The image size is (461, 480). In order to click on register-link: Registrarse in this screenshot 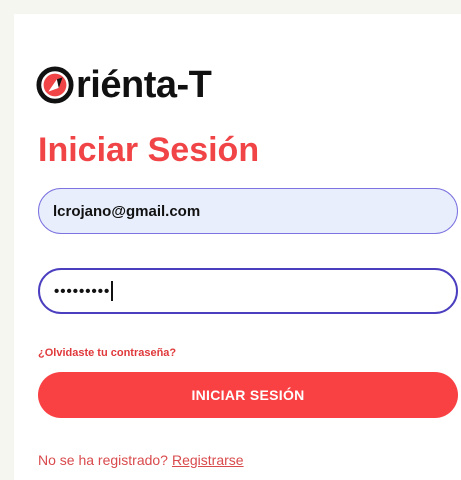, I will do `click(208, 460)`.